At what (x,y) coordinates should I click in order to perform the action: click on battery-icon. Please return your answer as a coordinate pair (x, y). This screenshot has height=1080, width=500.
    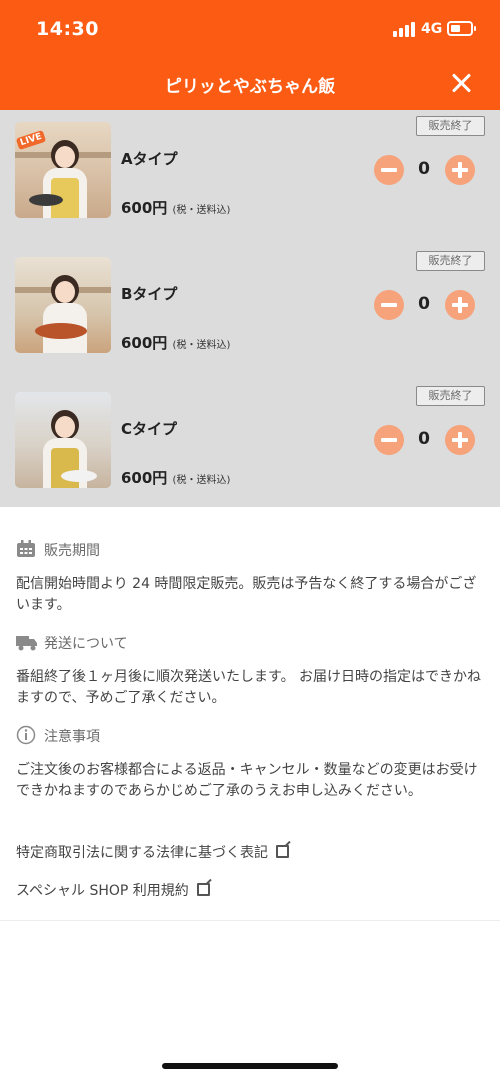
    Looking at the image, I should click on (461, 28).